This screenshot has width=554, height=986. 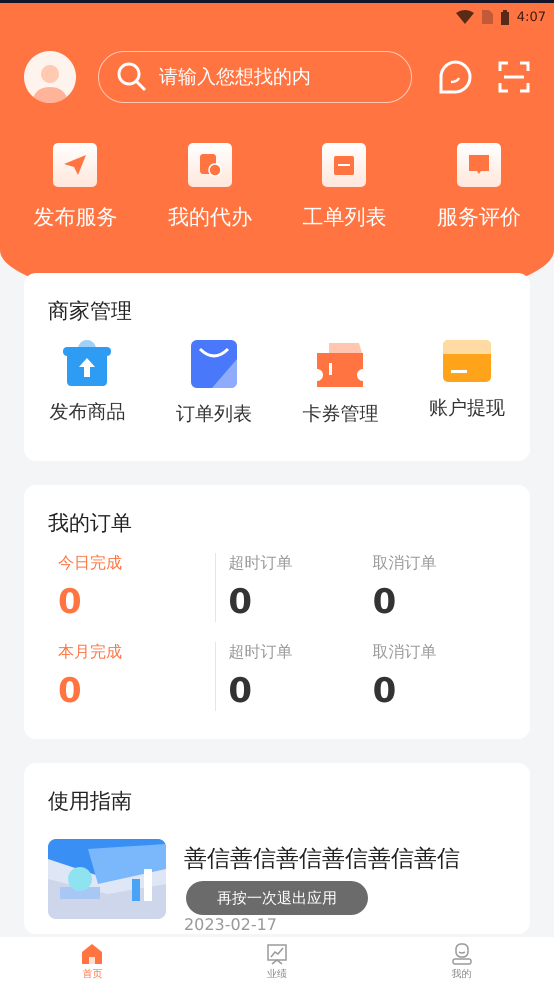 What do you see at coordinates (531, 17) in the screenshot?
I see `status-time: 4:07` at bounding box center [531, 17].